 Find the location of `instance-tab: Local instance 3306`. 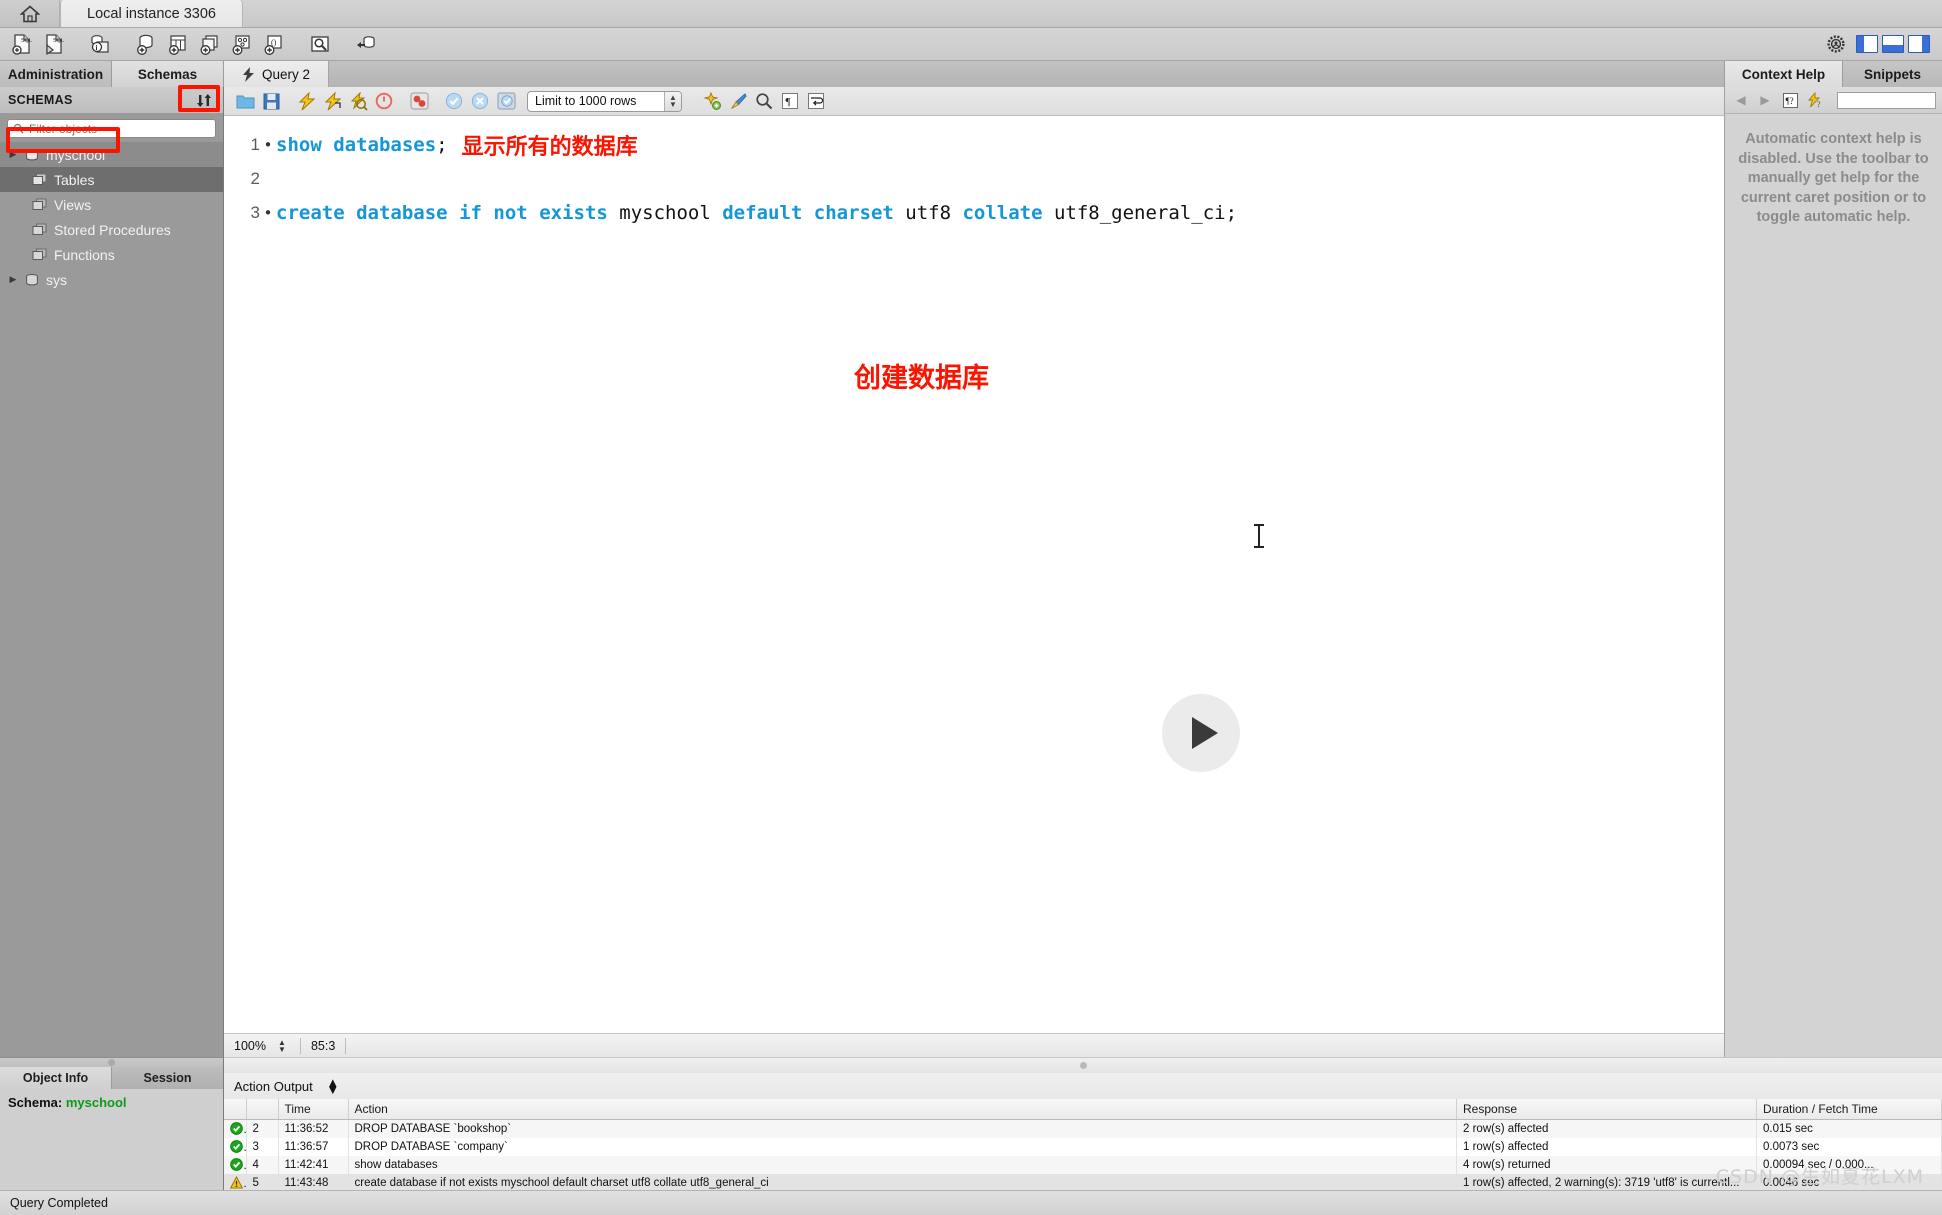

instance-tab: Local instance 3306 is located at coordinates (151, 13).